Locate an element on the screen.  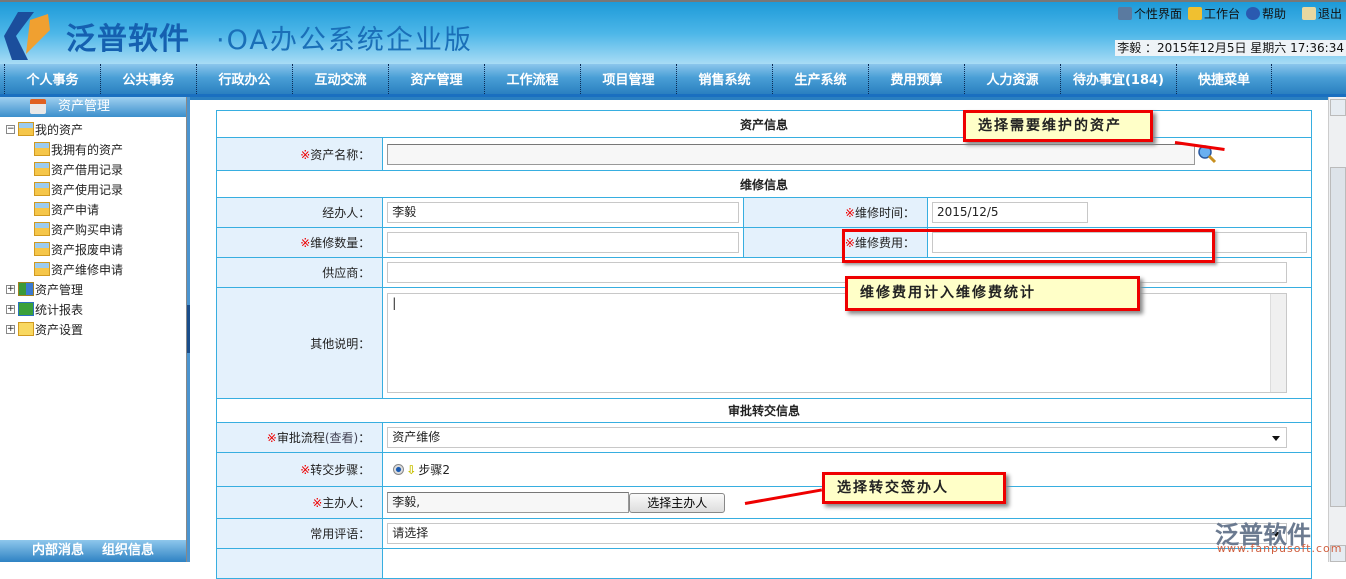
nav-shortcuts: 快捷菜单 is located at coordinates (1224, 79).